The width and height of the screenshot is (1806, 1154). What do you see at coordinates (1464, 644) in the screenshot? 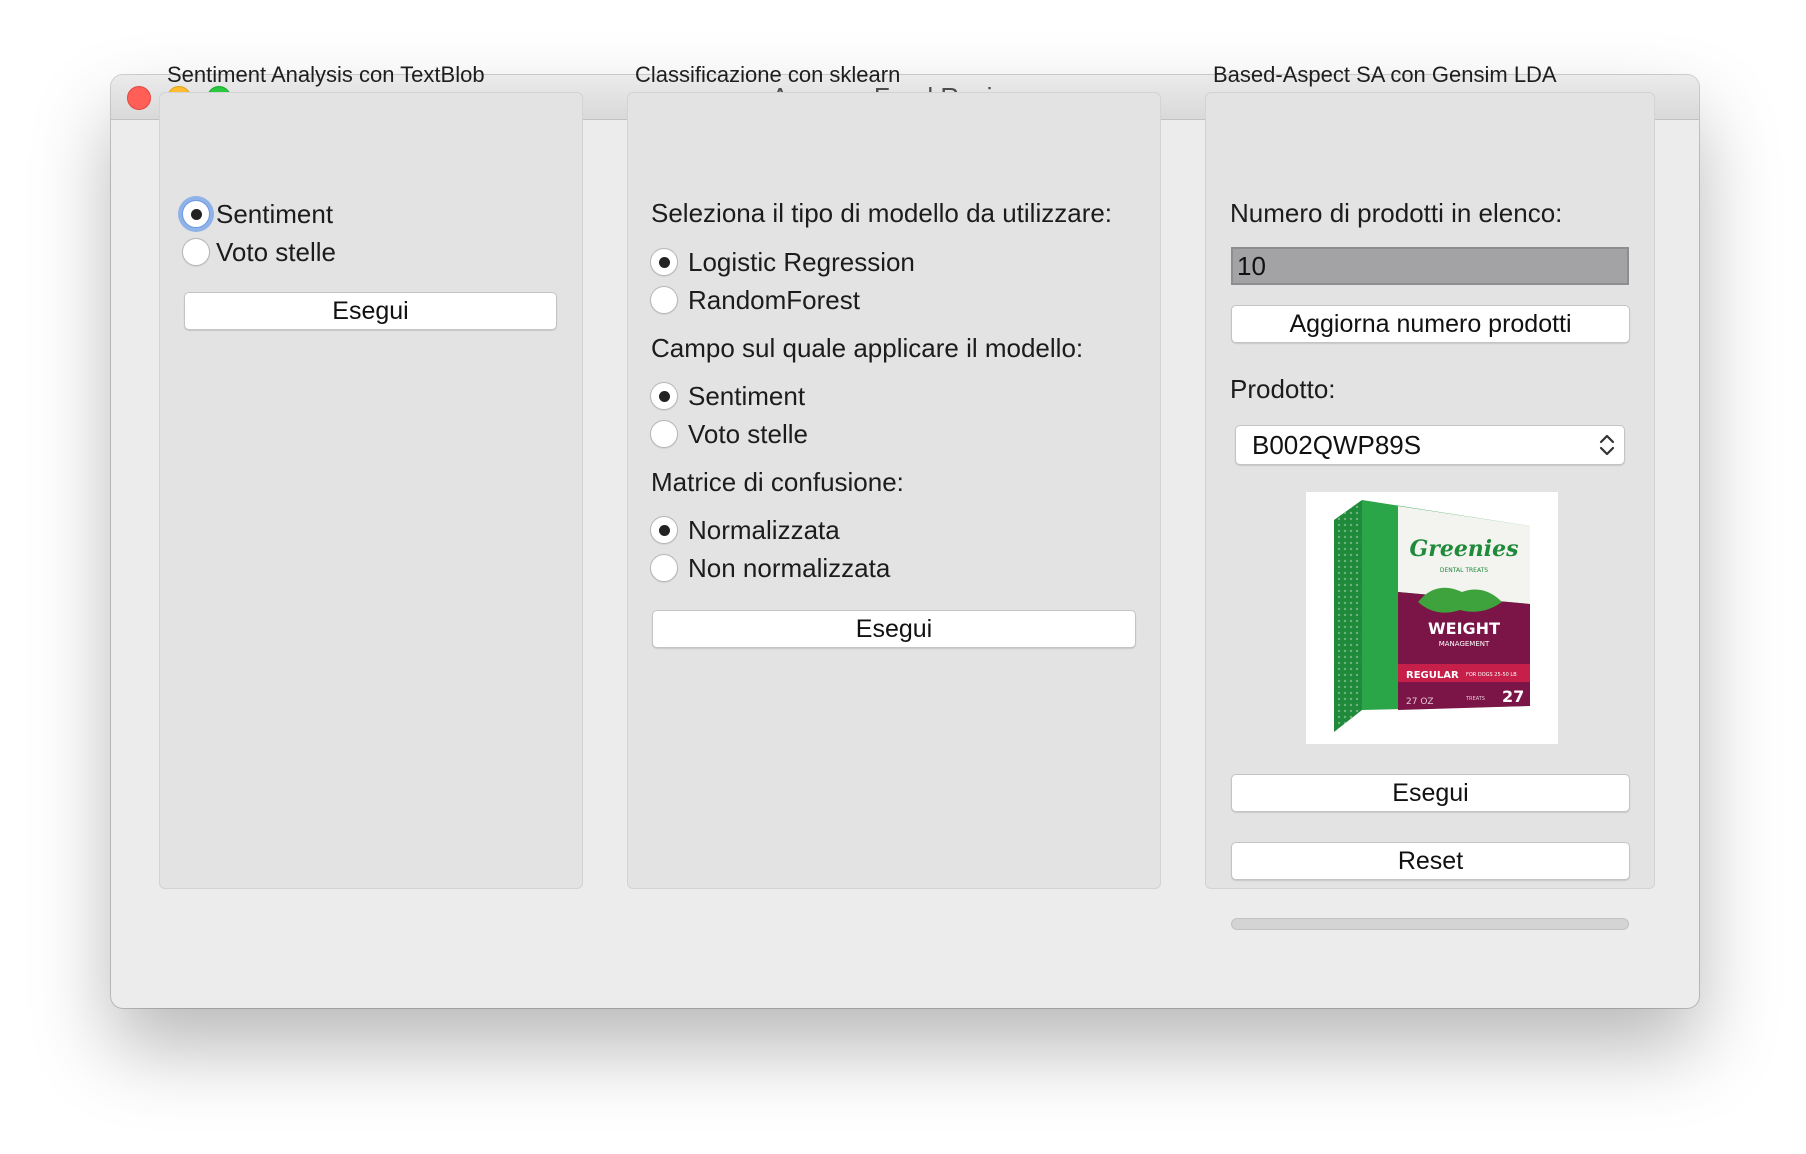
I see `product-line2-text: MANAGEMENT` at bounding box center [1464, 644].